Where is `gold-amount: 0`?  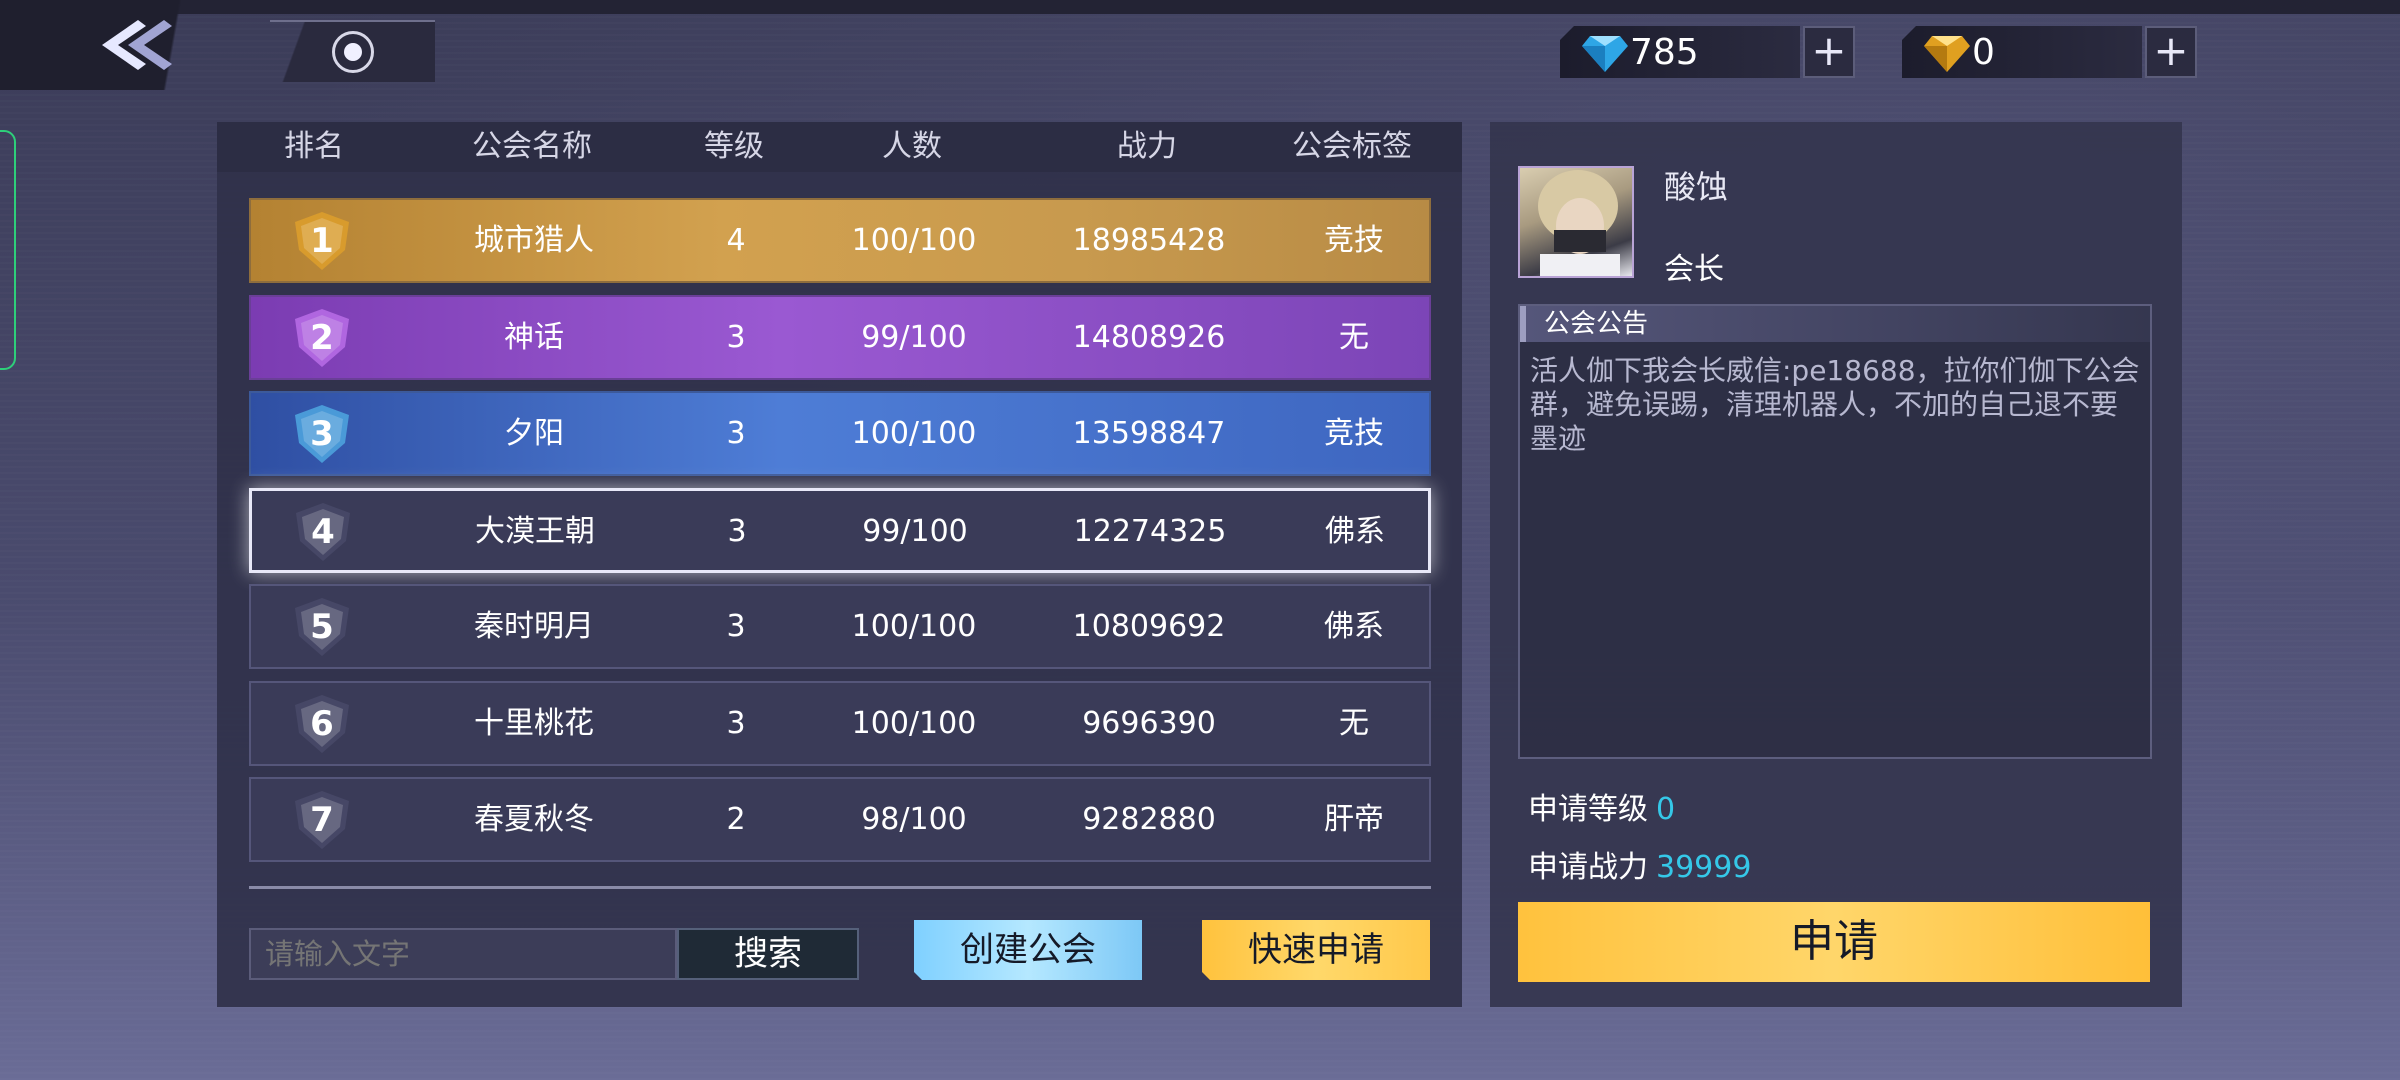
gold-amount: 0 is located at coordinates (1983, 52).